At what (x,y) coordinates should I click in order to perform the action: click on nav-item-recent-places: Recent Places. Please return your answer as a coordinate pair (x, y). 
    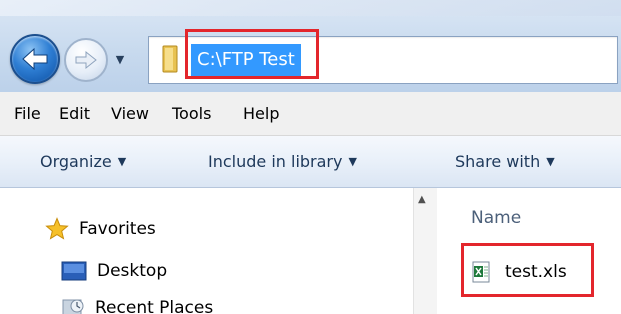
    Looking at the image, I should click on (137, 303).